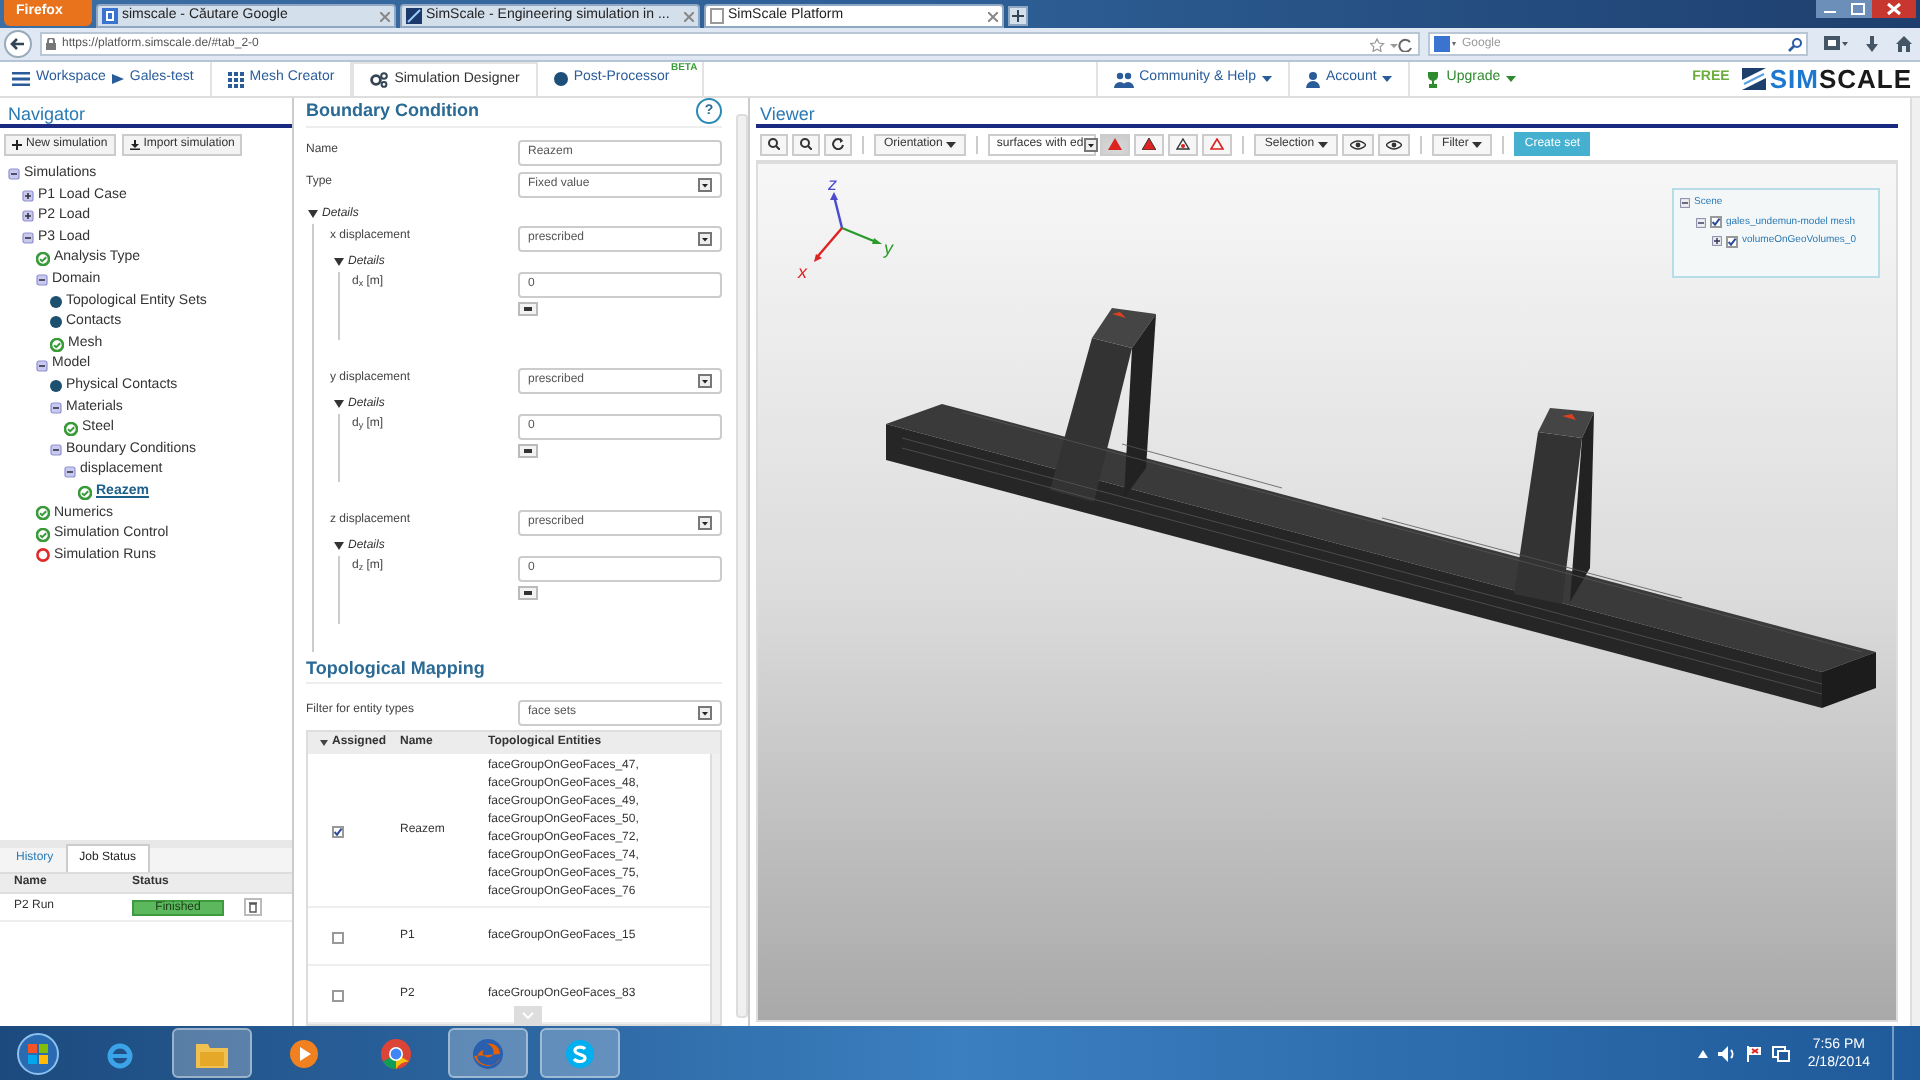  I want to click on dot-icon, so click(560, 79).